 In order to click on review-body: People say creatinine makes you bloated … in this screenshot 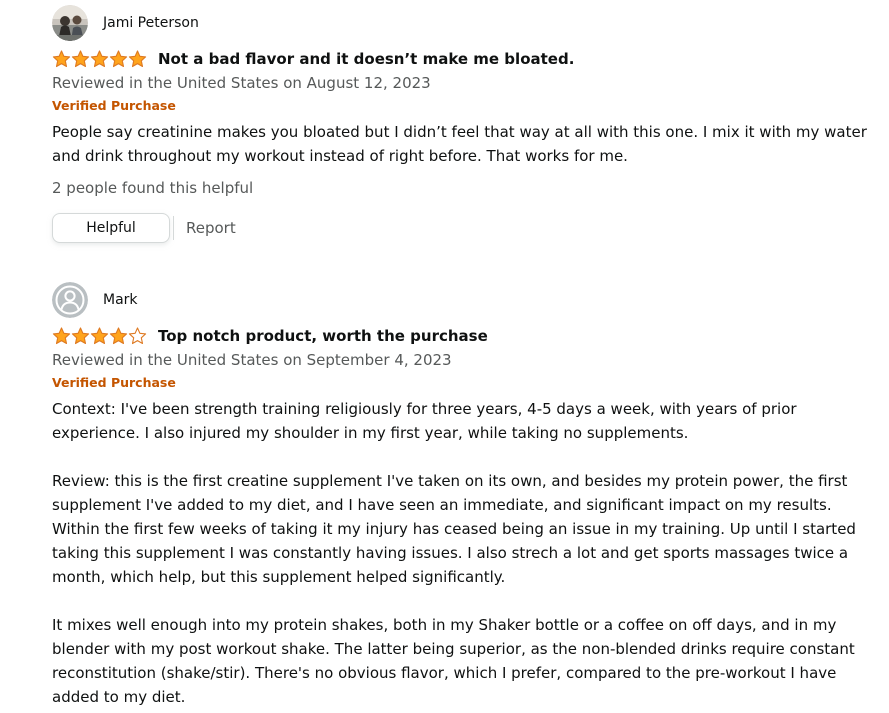, I will do `click(462, 144)`.